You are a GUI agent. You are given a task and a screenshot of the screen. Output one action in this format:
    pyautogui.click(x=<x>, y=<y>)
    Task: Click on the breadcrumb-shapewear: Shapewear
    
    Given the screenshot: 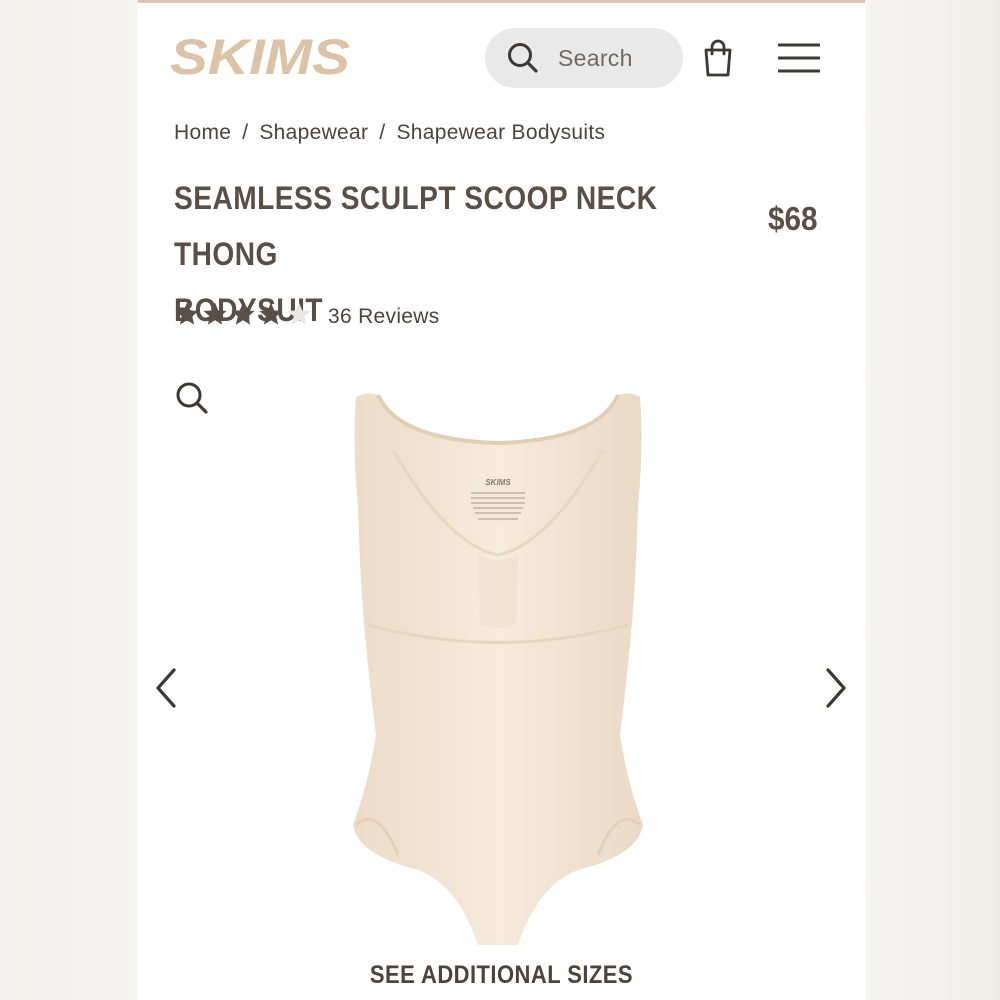 What is the action you would take?
    pyautogui.click(x=313, y=132)
    